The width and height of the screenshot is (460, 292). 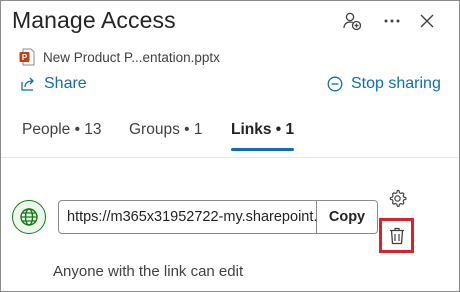 I want to click on share-button: Share, so click(x=53, y=84).